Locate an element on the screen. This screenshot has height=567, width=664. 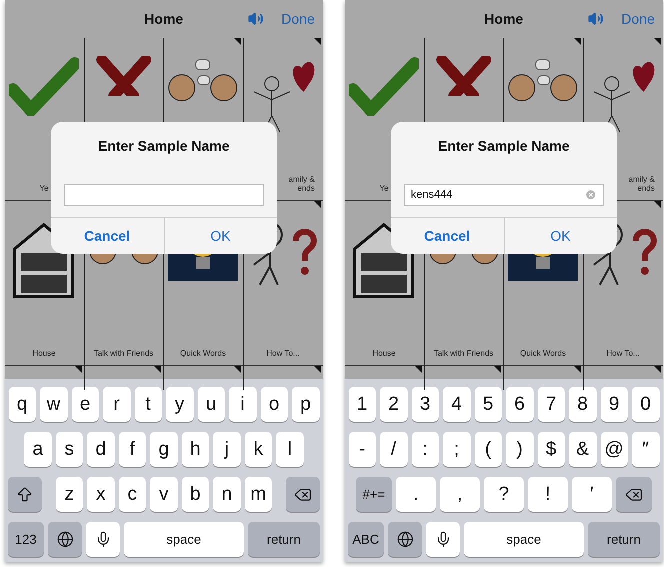
keyboard-key: z is located at coordinates (70, 494).